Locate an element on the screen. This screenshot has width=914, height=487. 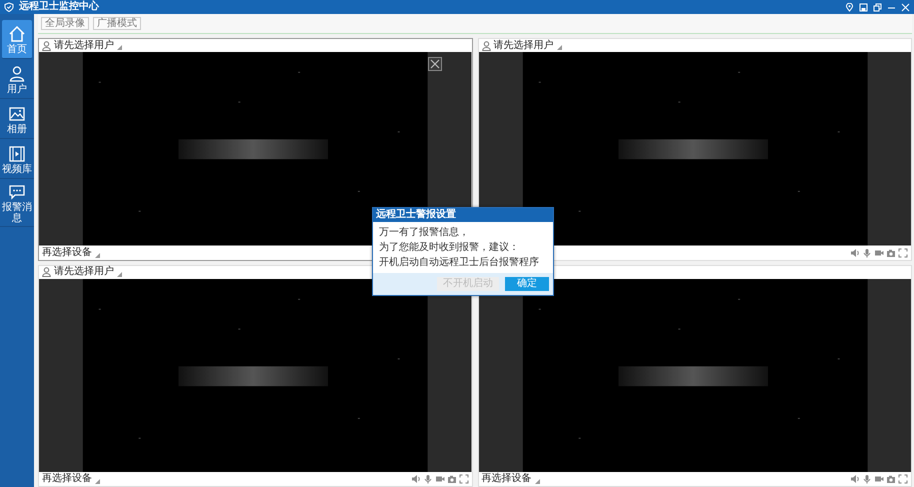
shield-icon is located at coordinates (9, 7).